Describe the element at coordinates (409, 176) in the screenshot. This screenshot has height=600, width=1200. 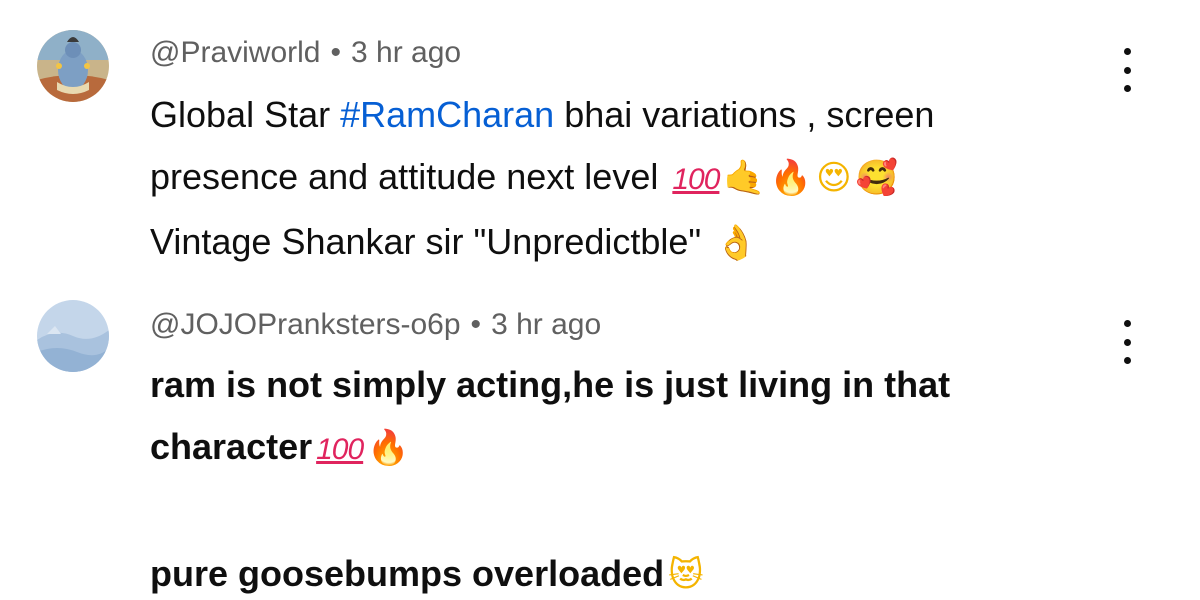
I see `text-segment: presence and attitude next level` at that location.